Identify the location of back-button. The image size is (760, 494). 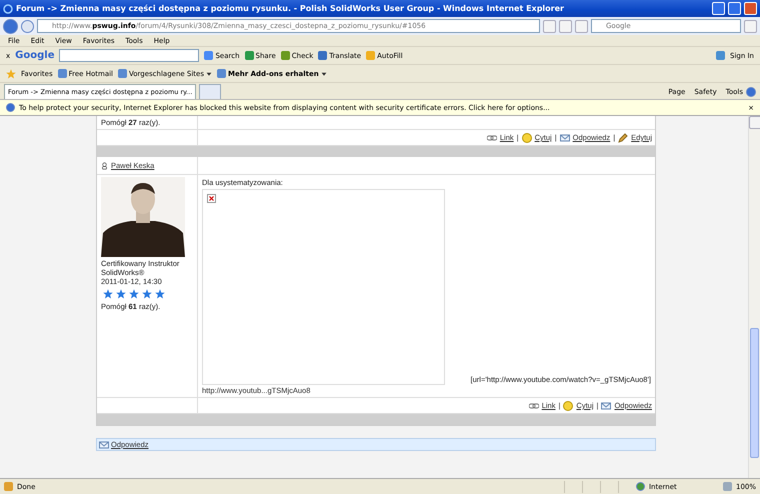
(10, 26).